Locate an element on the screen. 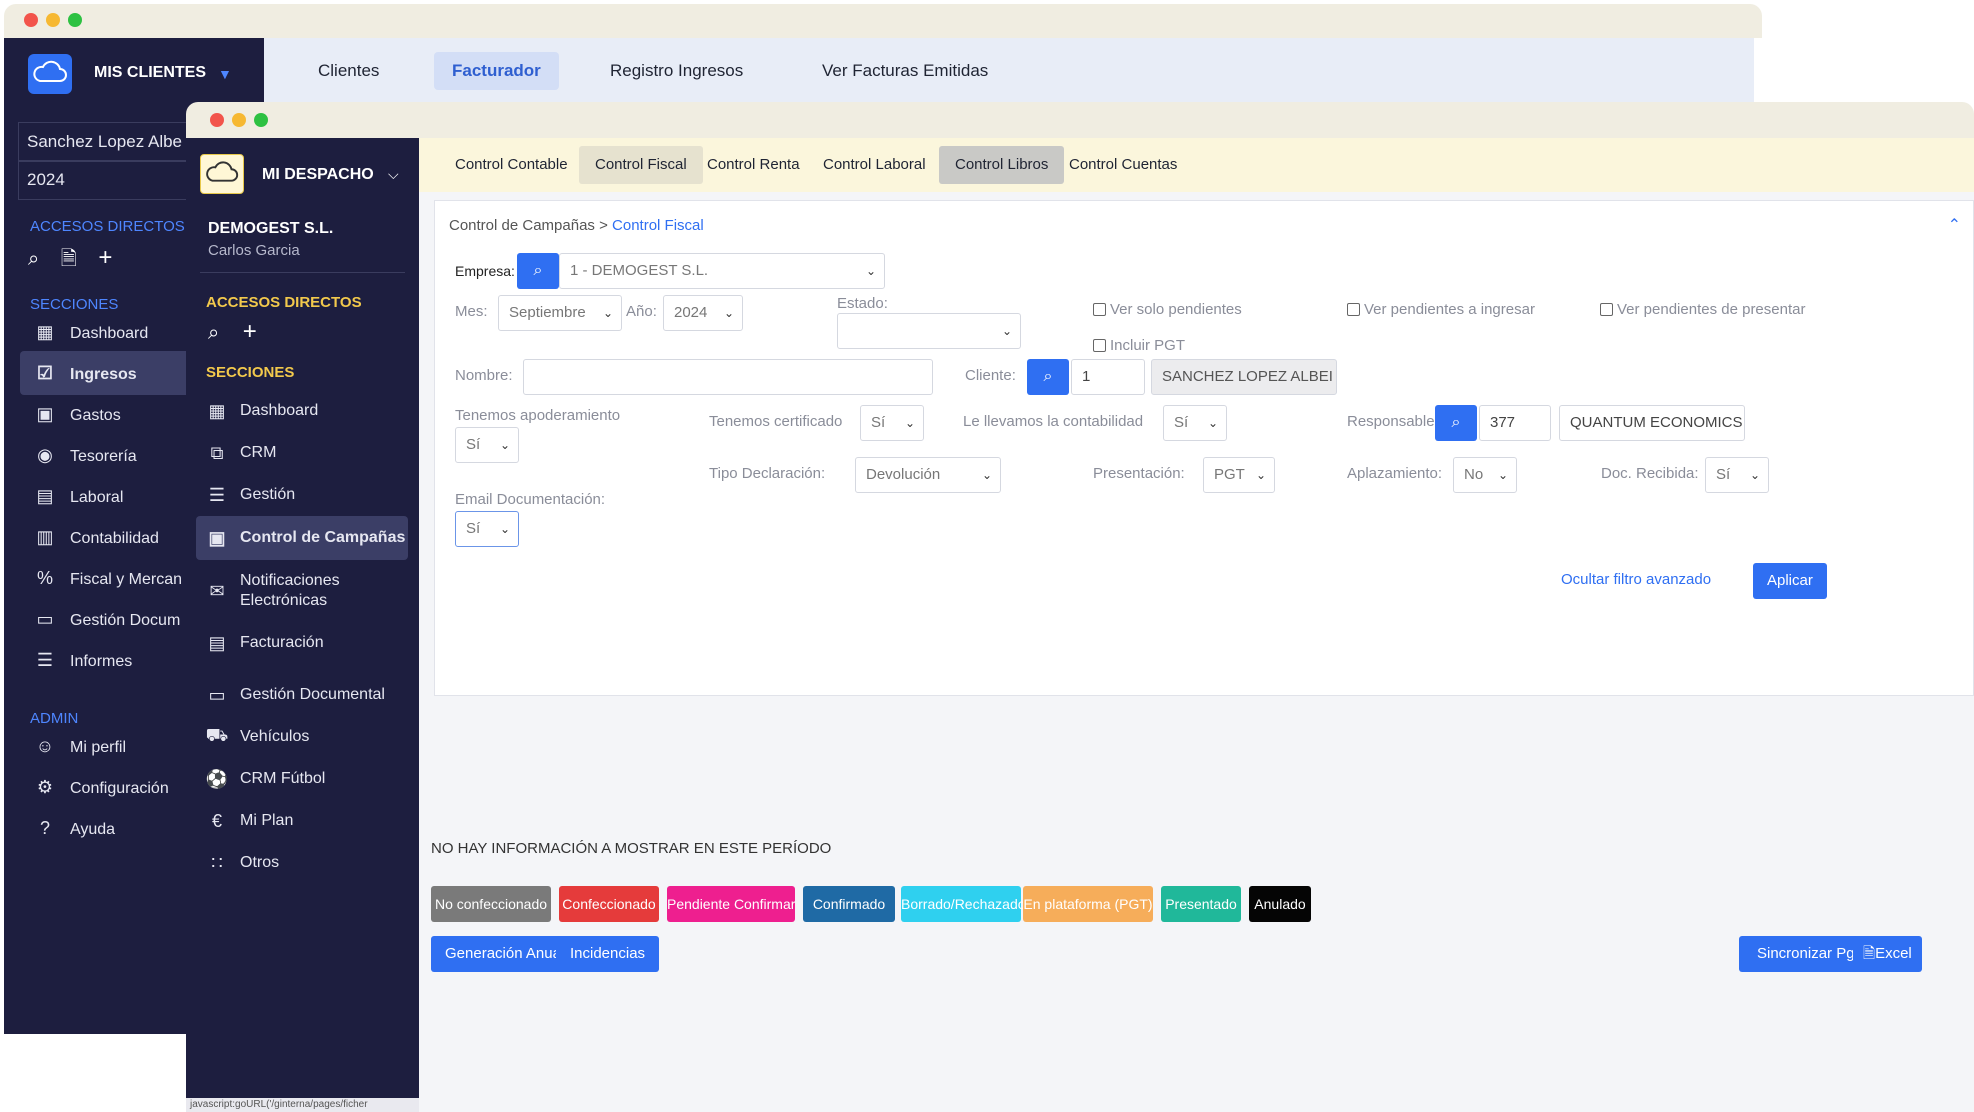 Image resolution: width=1974 pixels, height=1112 pixels. tab-control-libros: Control Libros is located at coordinates (1002, 165).